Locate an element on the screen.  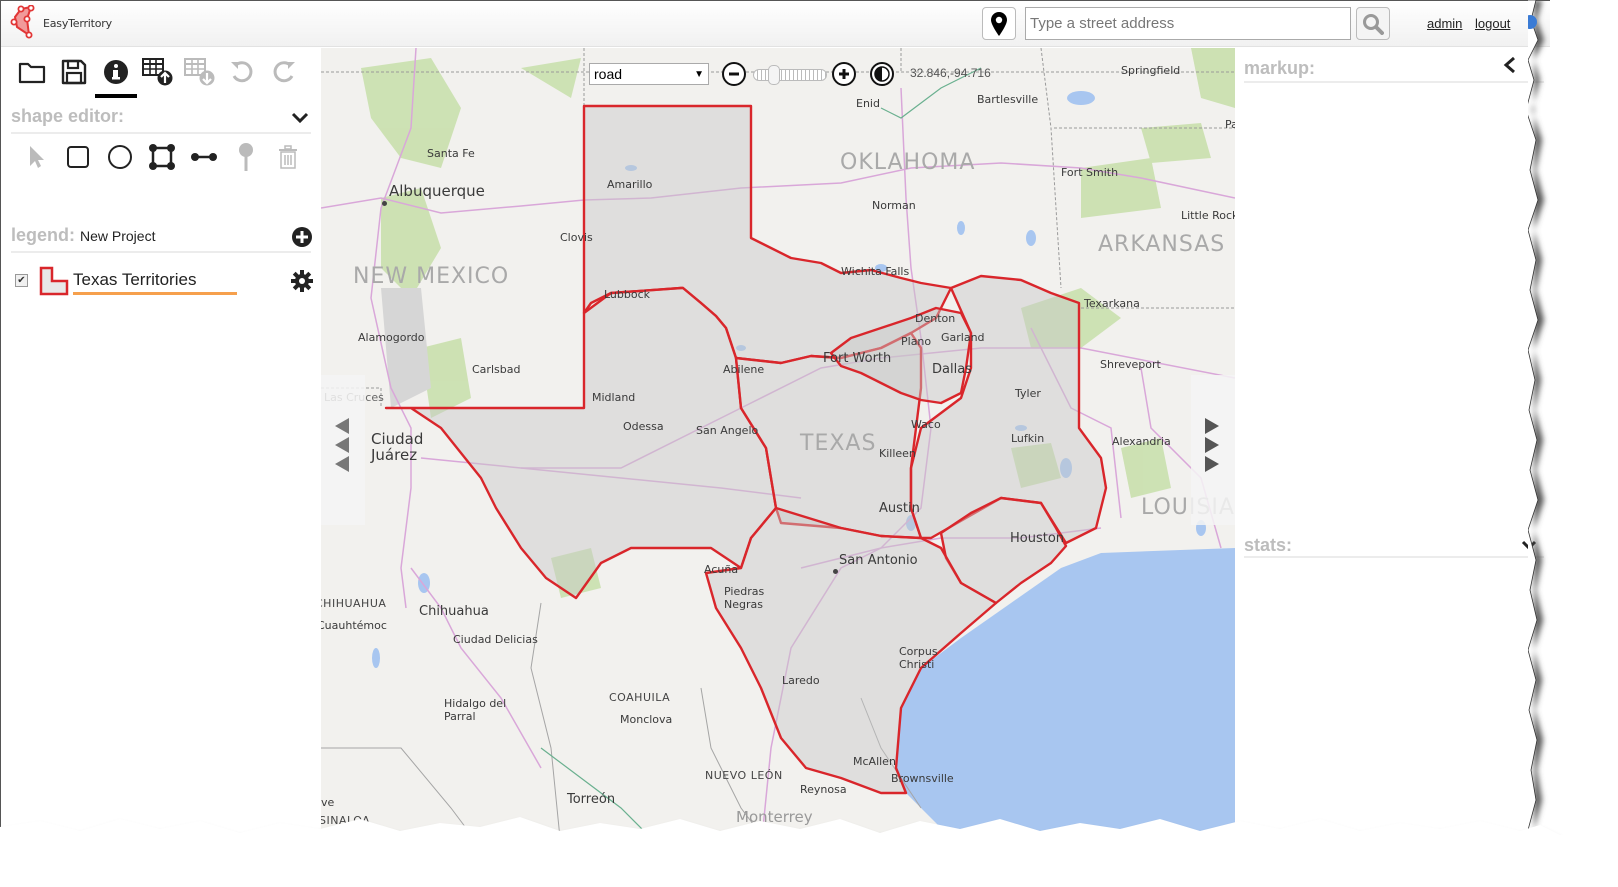
chevron-down-icon is located at coordinates (300, 118).